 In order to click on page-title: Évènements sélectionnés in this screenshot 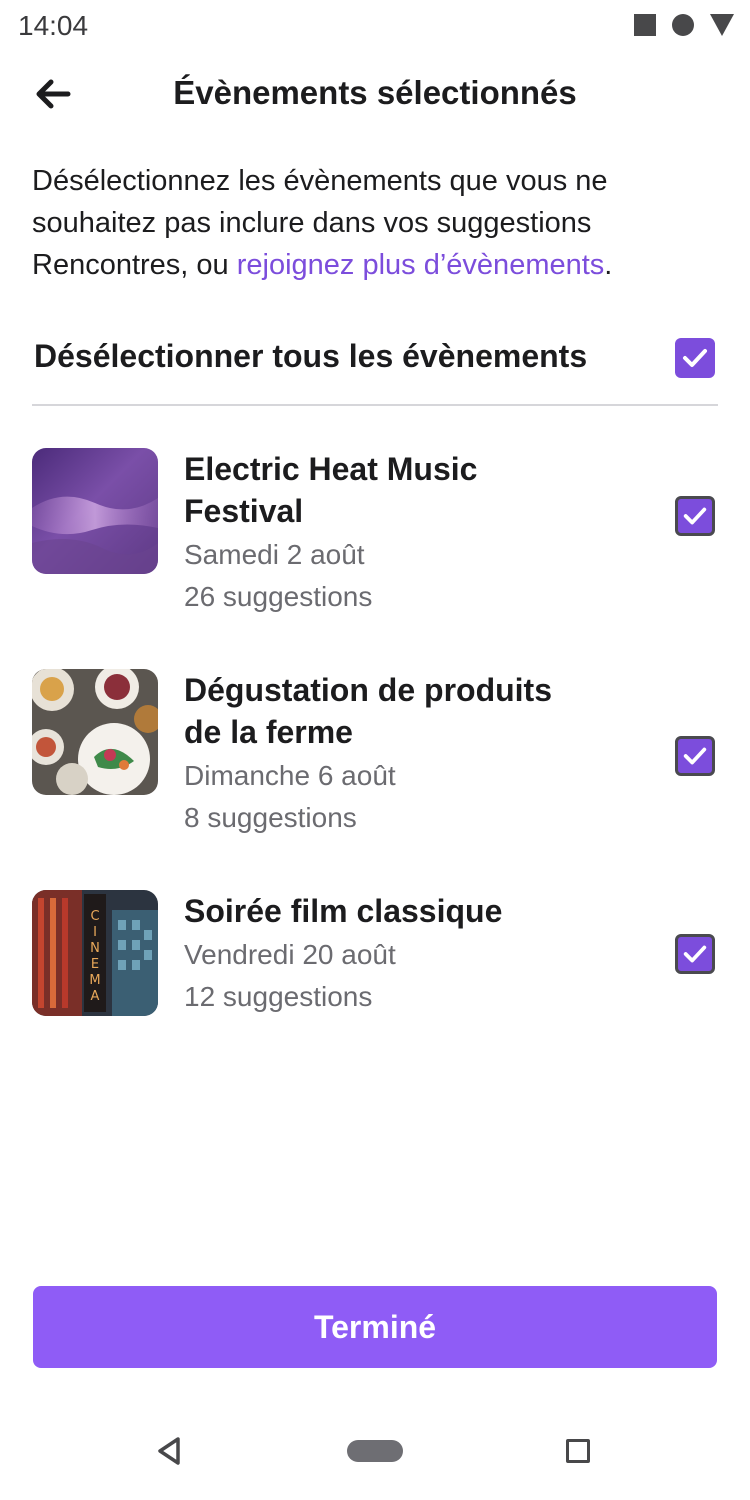, I will do `click(375, 92)`.